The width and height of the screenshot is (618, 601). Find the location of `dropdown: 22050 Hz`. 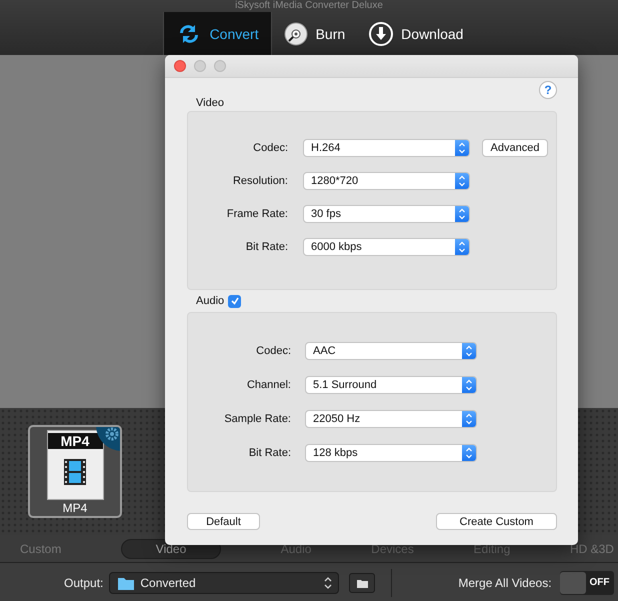

dropdown: 22050 Hz is located at coordinates (391, 419).